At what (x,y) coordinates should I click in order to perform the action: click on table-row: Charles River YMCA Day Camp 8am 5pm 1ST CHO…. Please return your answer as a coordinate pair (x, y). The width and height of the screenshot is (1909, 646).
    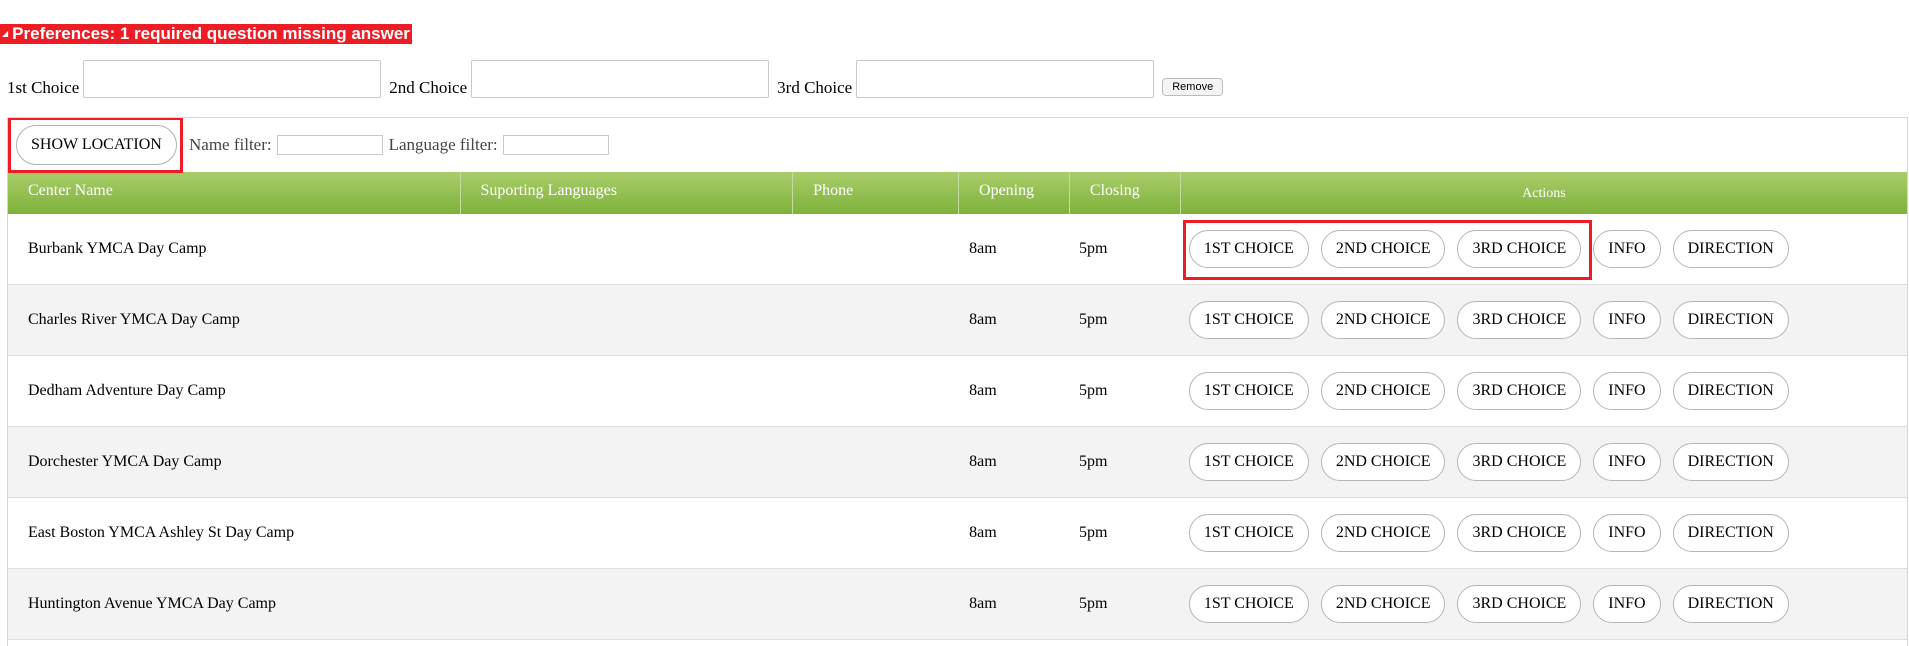
    Looking at the image, I should click on (957, 320).